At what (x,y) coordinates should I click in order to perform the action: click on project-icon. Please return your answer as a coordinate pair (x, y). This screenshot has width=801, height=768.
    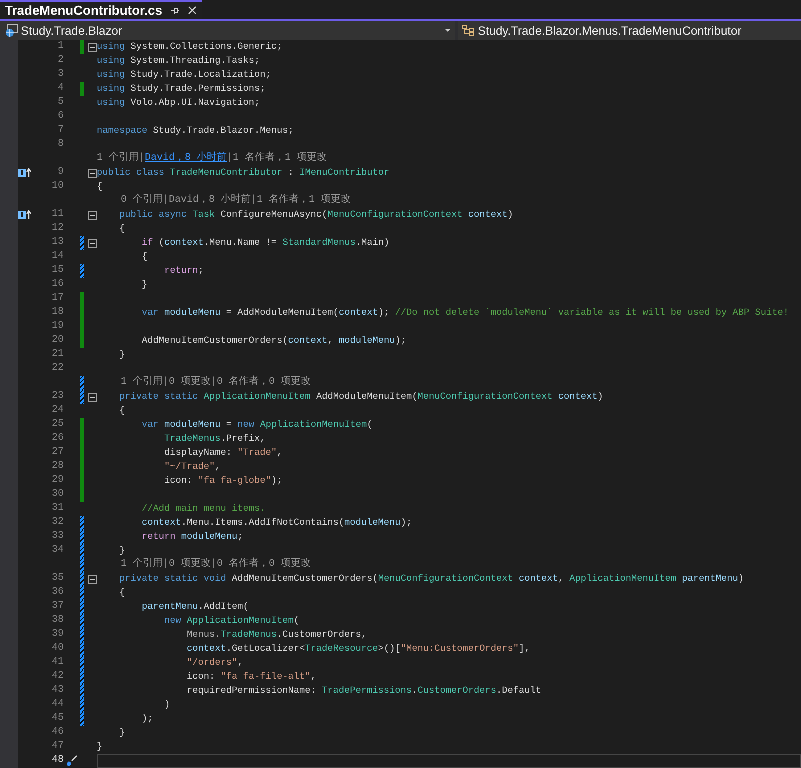
    Looking at the image, I should click on (12, 31).